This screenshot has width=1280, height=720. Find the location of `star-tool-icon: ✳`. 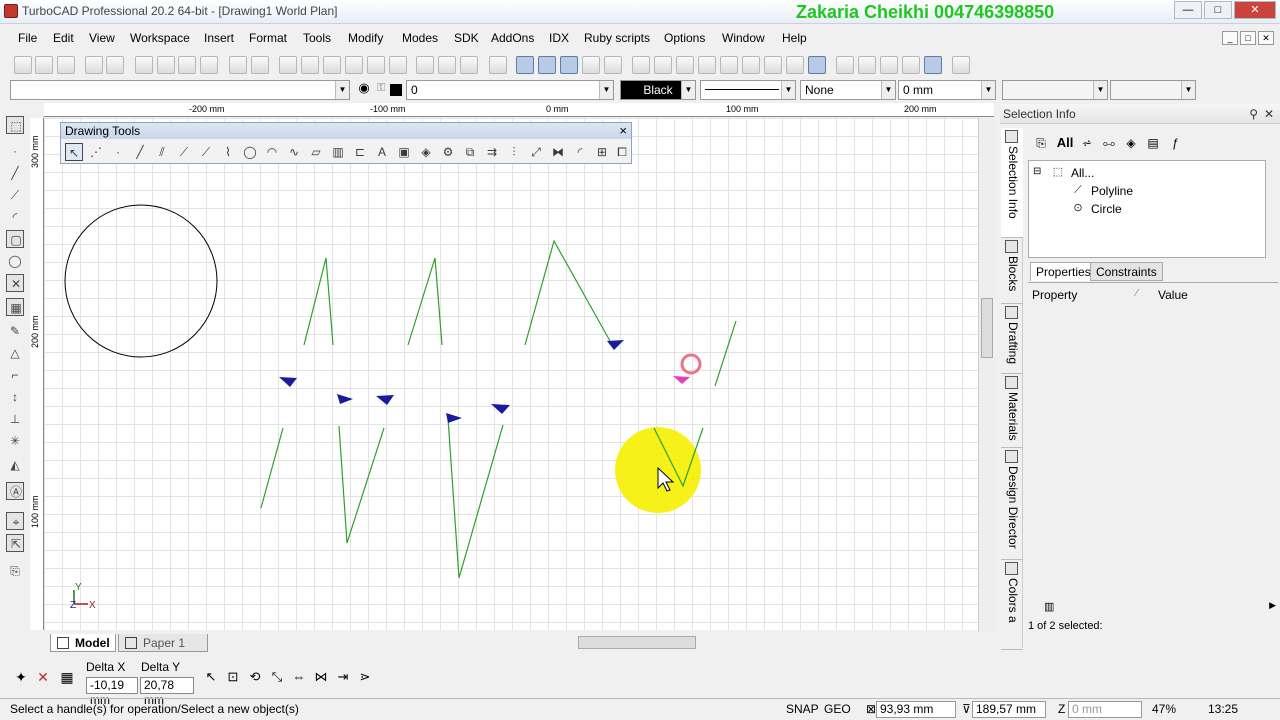

star-tool-icon: ✳ is located at coordinates (15, 441).